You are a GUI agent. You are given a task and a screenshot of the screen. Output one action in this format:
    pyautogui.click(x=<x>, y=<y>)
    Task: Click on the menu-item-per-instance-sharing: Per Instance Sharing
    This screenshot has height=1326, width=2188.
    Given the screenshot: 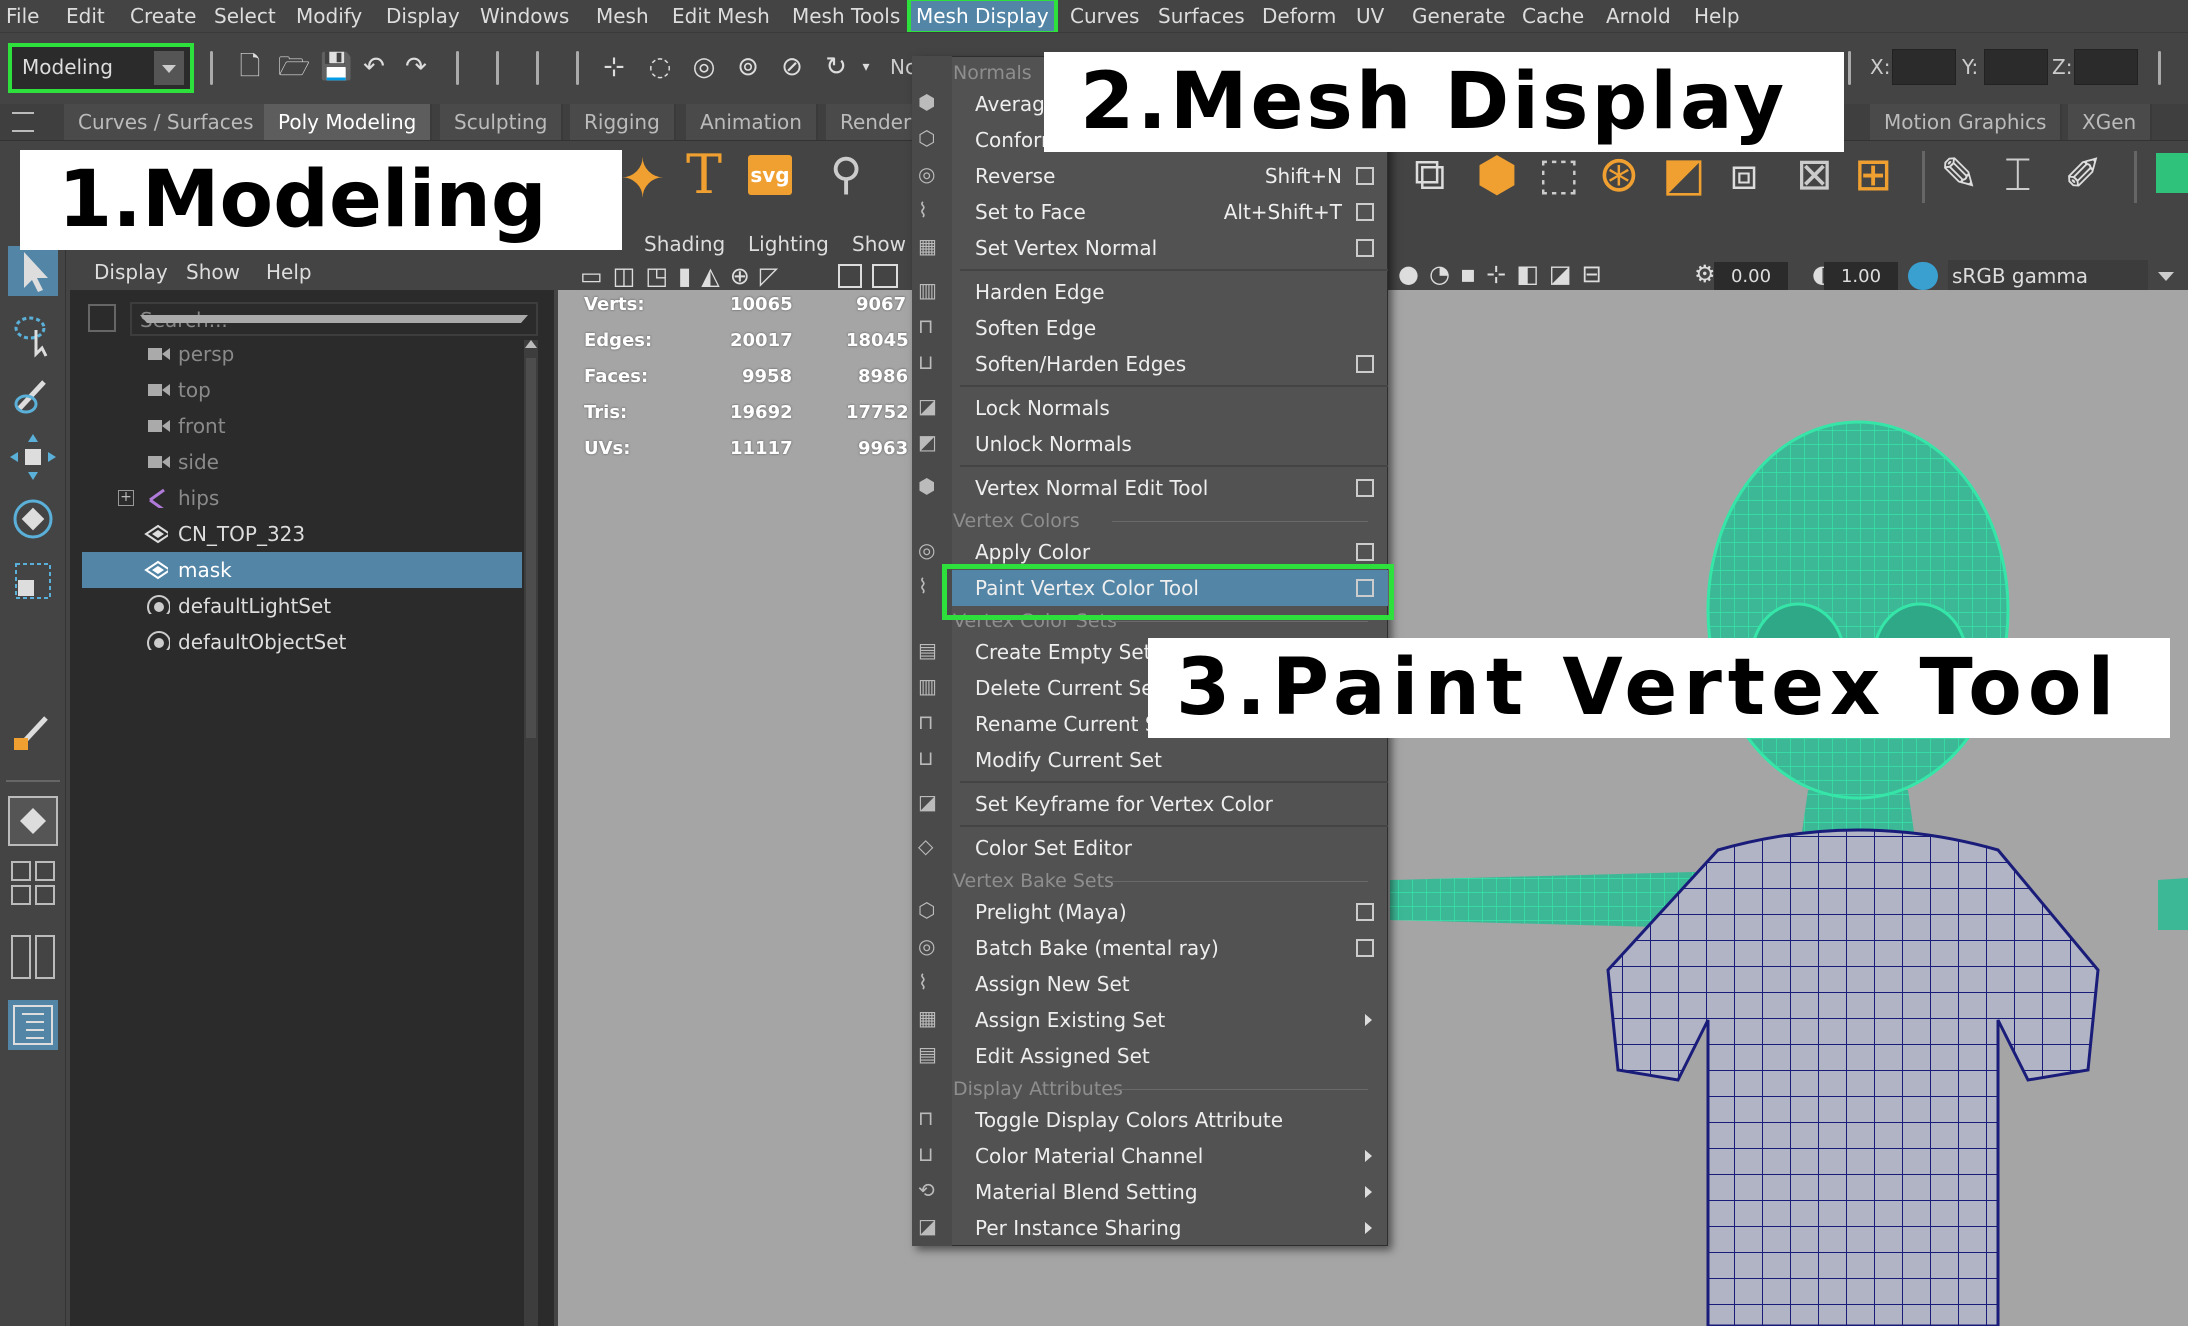 What is the action you would take?
    pyautogui.click(x=1170, y=1228)
    